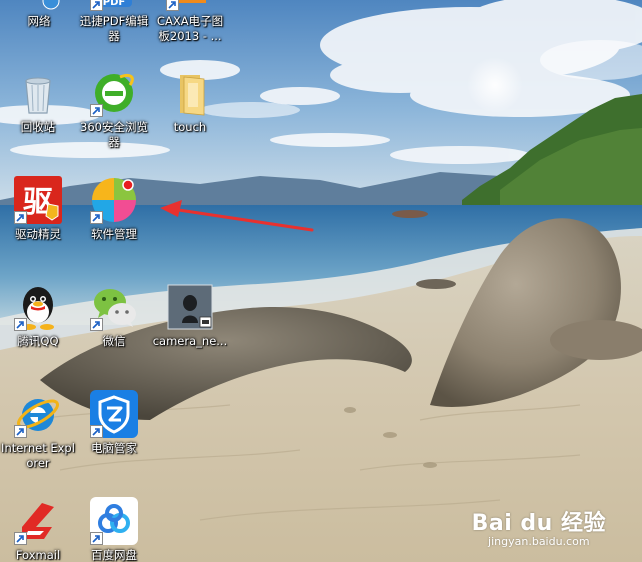  Describe the element at coordinates (539, 541) in the screenshot. I see `watermark-site: jingyan.baidu.com` at that location.